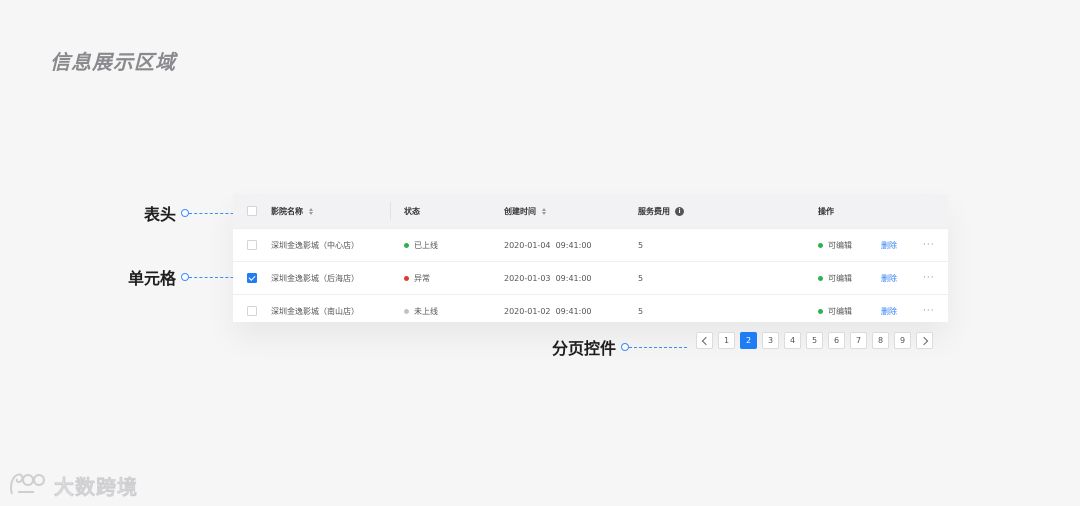  What do you see at coordinates (160, 214) in the screenshot?
I see `annotation-header-label: 表头` at bounding box center [160, 214].